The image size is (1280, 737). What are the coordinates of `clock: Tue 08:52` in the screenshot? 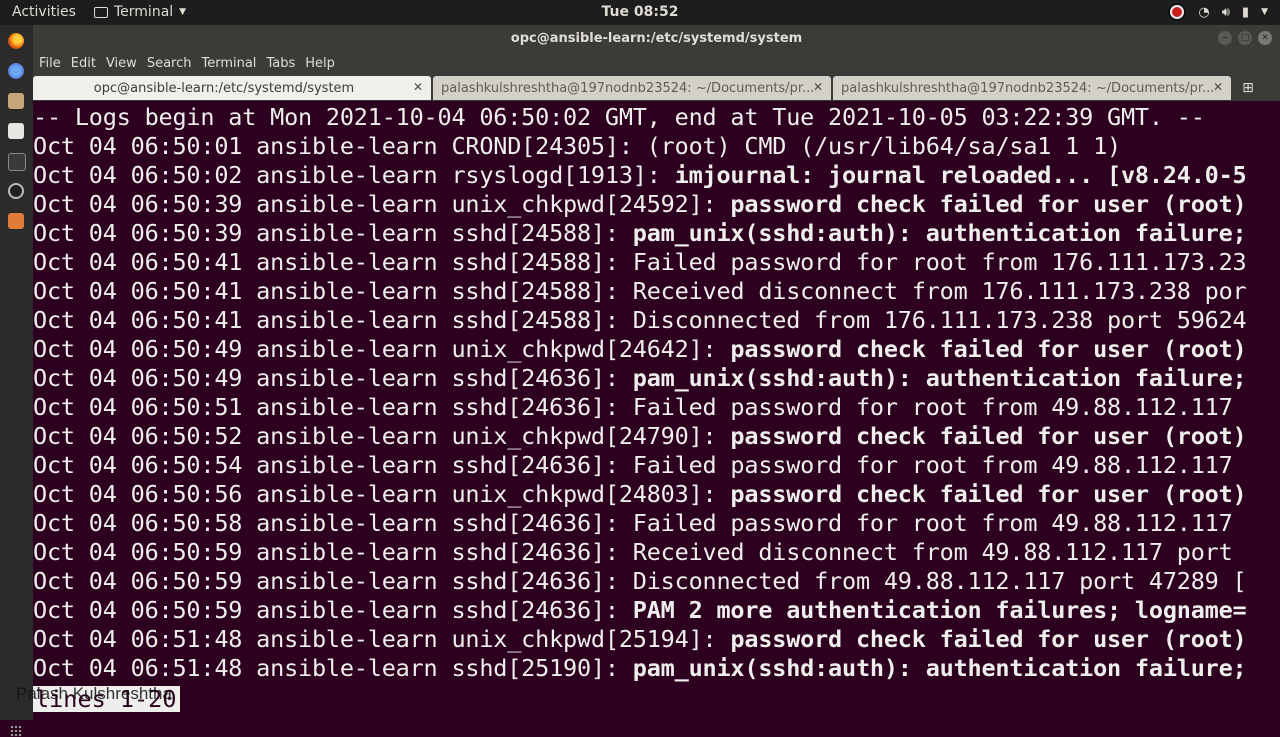 It's located at (640, 12).